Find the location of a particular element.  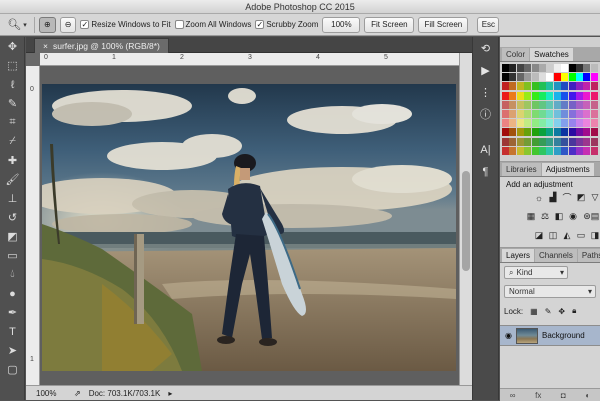

selective-color-icon: ◨ is located at coordinates (595, 235).